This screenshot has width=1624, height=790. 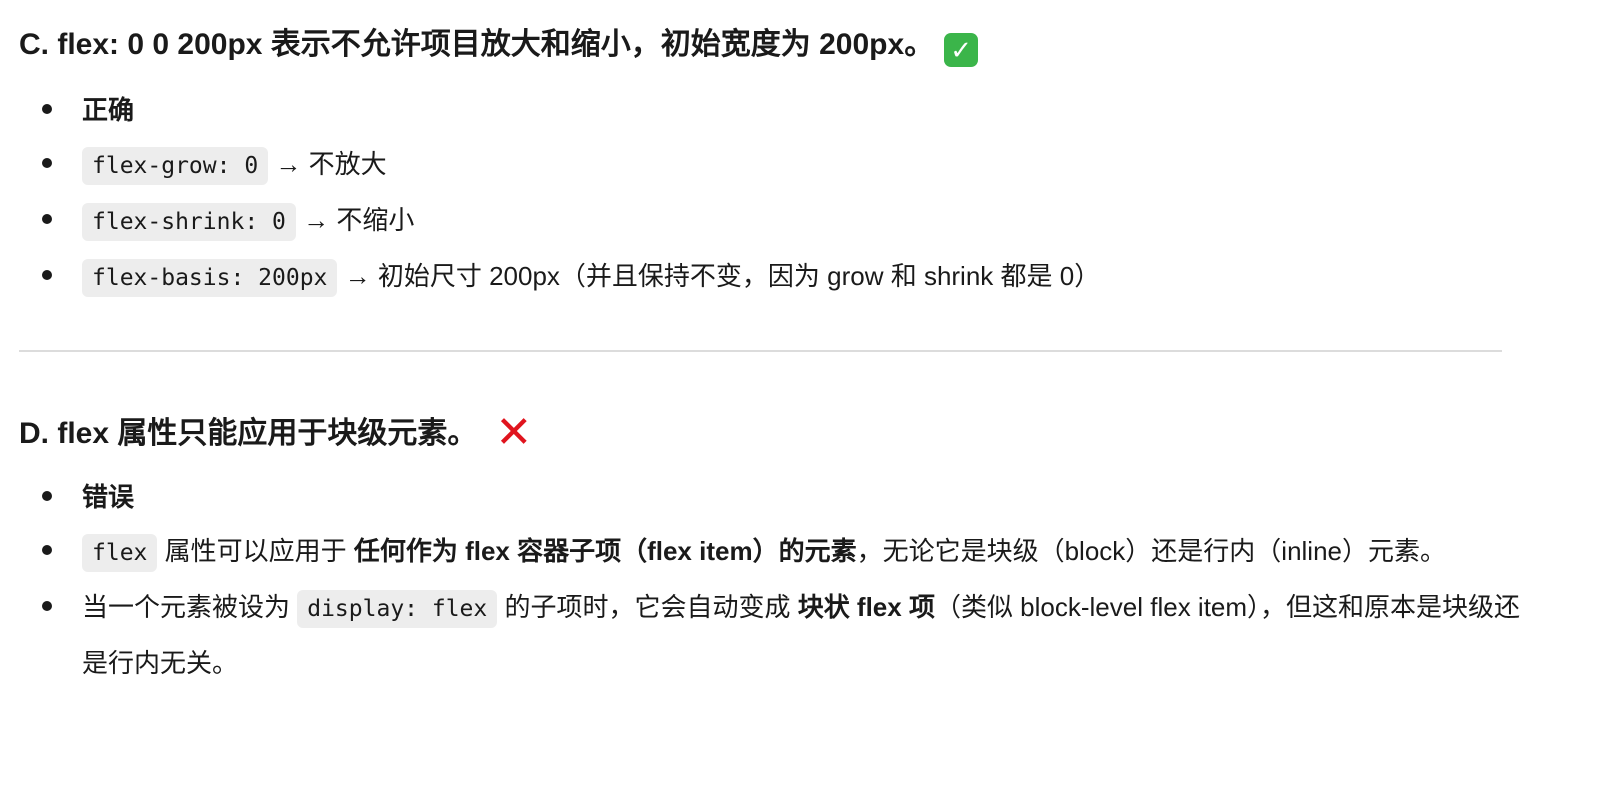 I want to click on inline-code: display: flex, so click(x=397, y=609).